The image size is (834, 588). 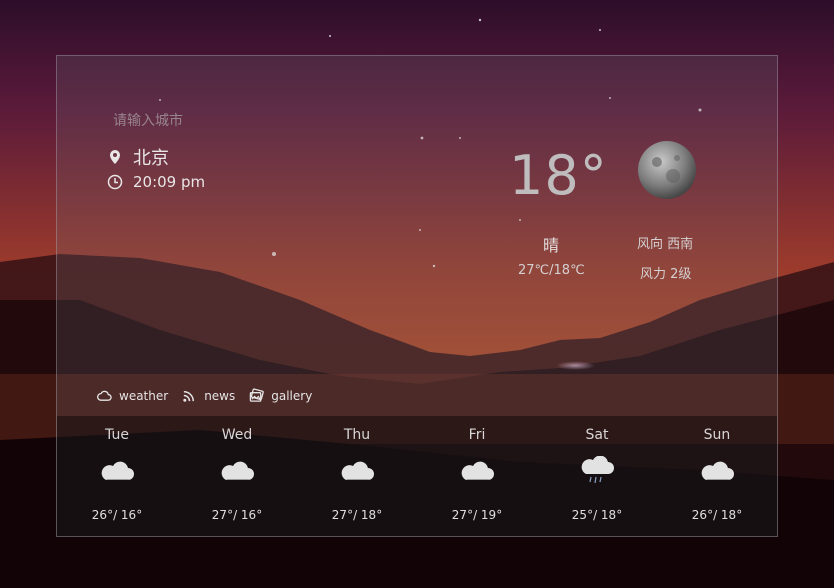 What do you see at coordinates (257, 395) in the screenshot?
I see `gallery-icon` at bounding box center [257, 395].